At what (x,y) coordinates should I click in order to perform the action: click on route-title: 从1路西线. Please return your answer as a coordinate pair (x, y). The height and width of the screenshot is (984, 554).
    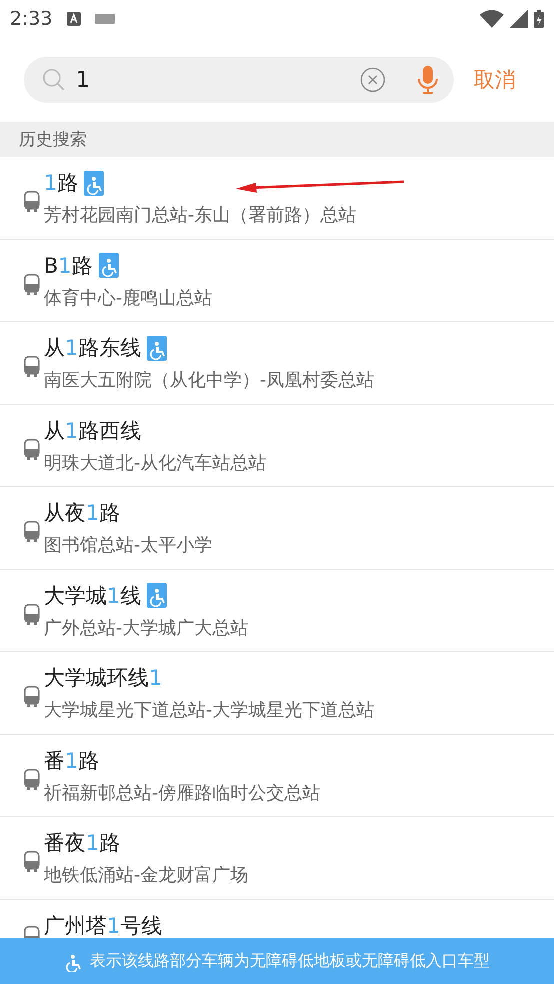
    Looking at the image, I should click on (93, 431).